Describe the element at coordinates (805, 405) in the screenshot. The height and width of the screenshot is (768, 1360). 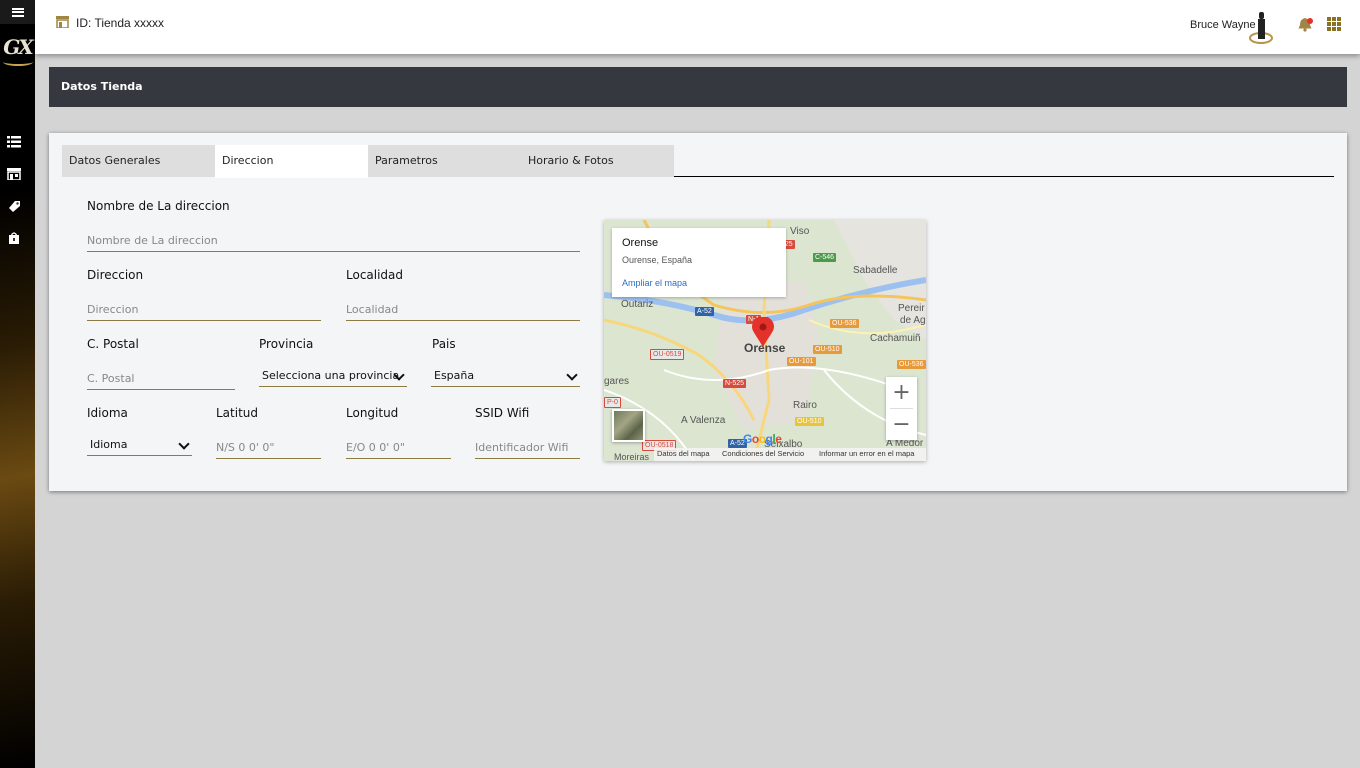
I see `map-place-label: Rairo` at that location.